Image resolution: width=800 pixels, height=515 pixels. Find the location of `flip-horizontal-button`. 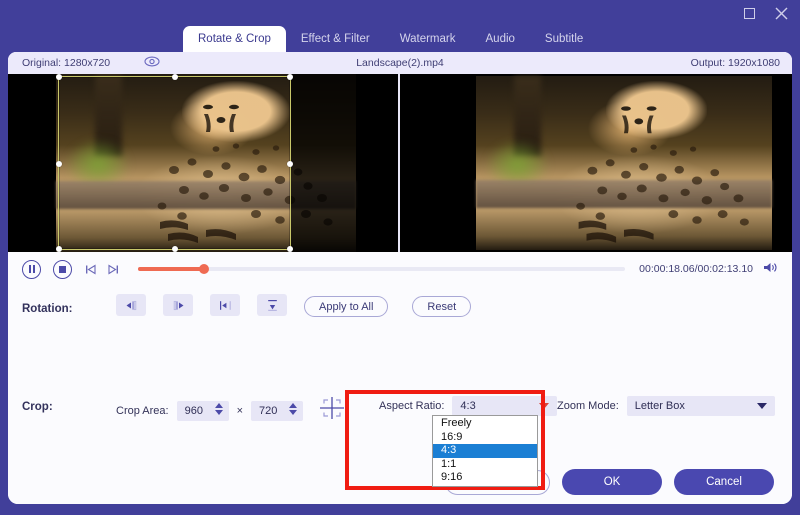

flip-horizontal-button is located at coordinates (225, 305).